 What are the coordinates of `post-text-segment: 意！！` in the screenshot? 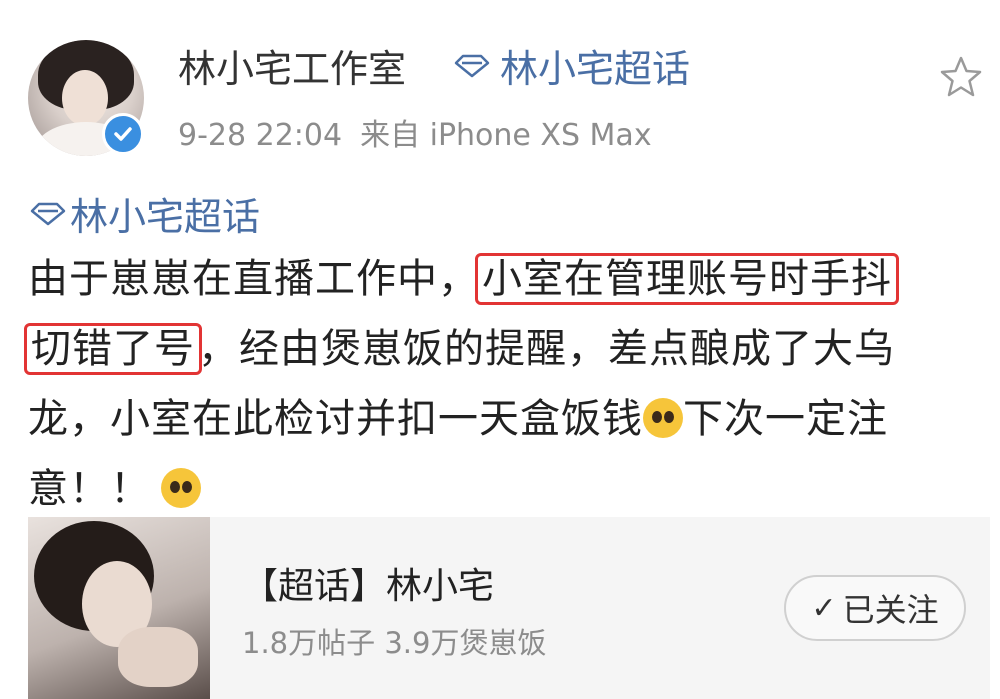 It's located at (89, 489).